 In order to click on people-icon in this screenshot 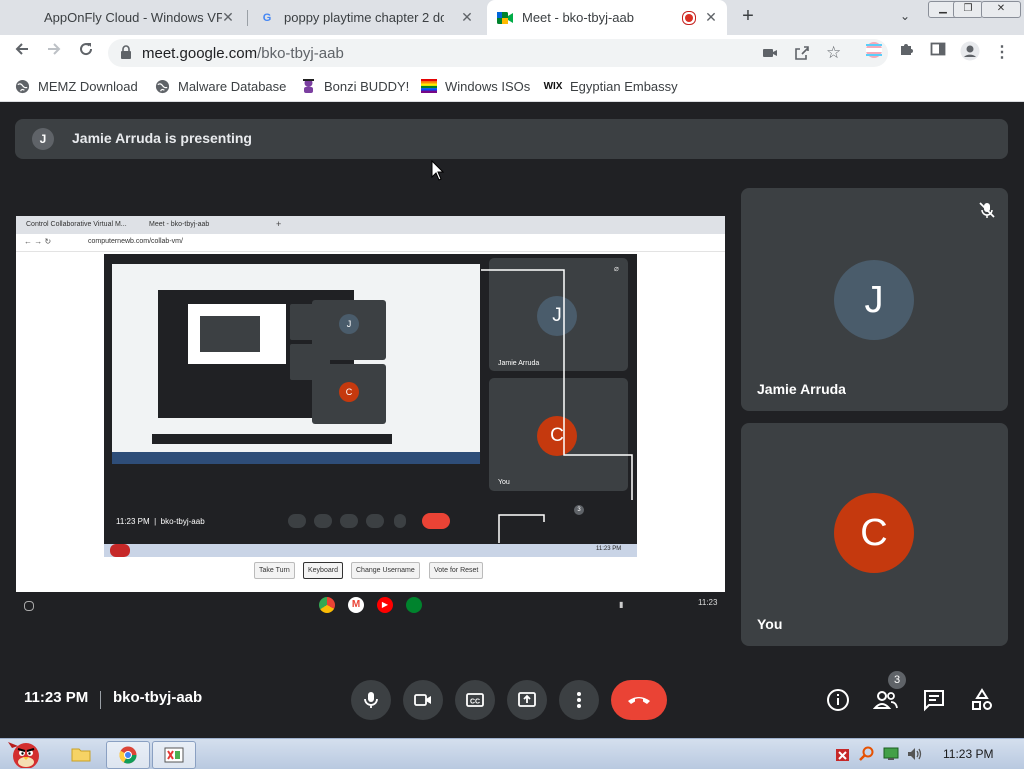, I will do `click(885, 700)`.